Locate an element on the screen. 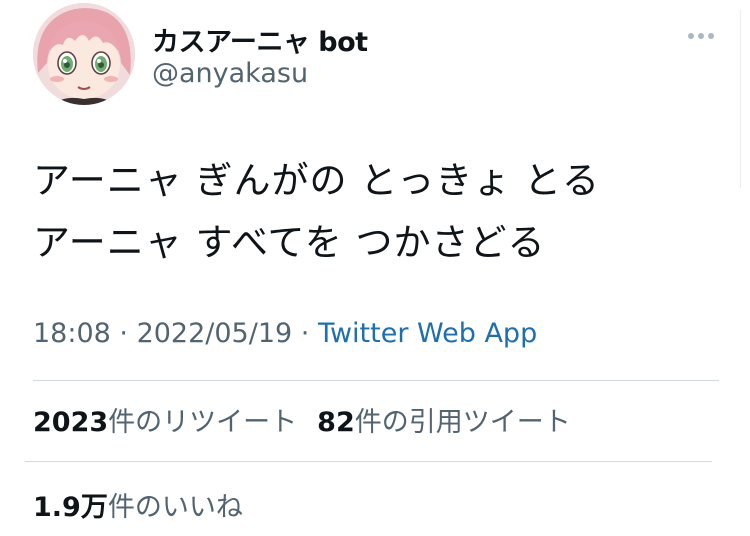 The height and width of the screenshot is (536, 750). like-count: 1.9万 is located at coordinates (70, 507).